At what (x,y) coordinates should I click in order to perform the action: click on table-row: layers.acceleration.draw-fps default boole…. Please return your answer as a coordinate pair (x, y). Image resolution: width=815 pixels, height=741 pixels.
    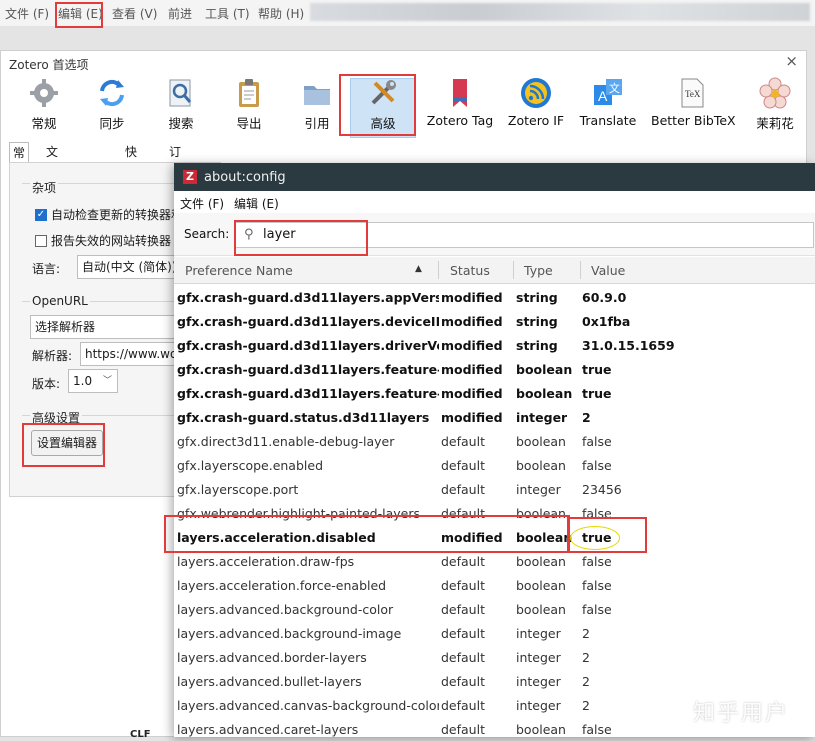
    Looking at the image, I should click on (494, 561).